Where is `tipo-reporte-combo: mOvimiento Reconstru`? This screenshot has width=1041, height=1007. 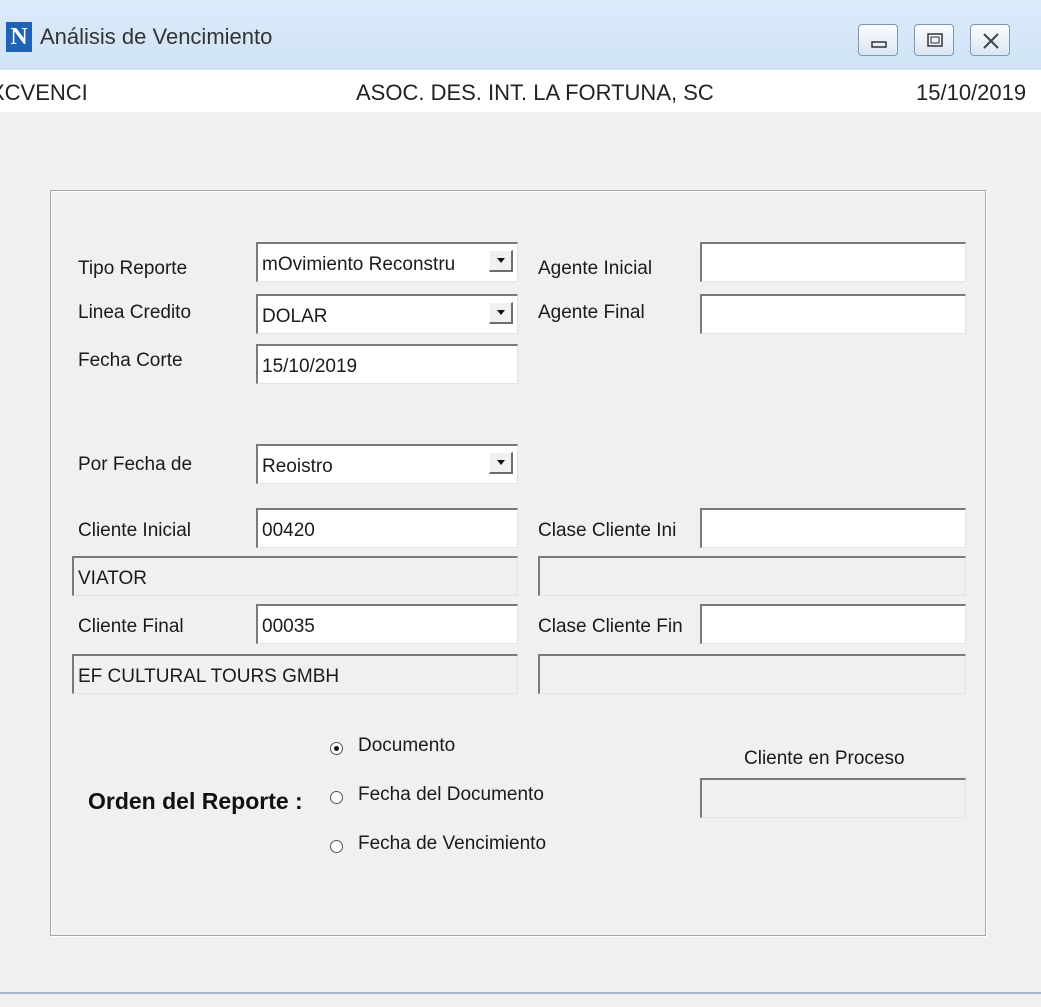
tipo-reporte-combo: mOvimiento Reconstru is located at coordinates (387, 262).